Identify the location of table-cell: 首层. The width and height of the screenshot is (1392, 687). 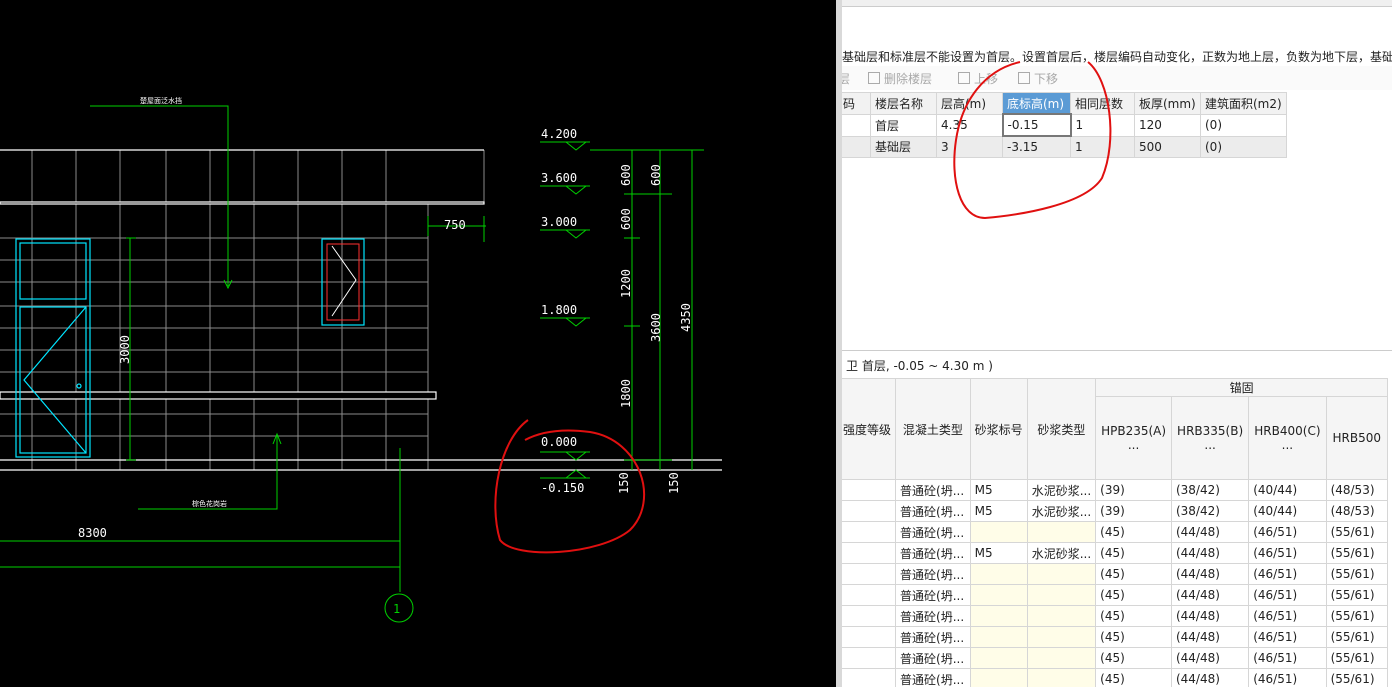
(903, 125).